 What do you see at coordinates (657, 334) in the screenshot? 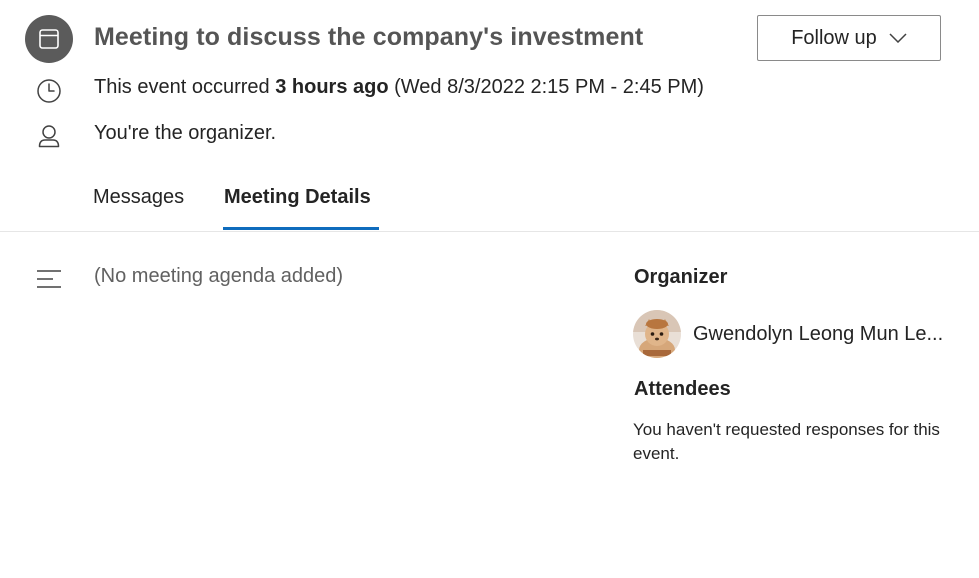
I see `avatar` at bounding box center [657, 334].